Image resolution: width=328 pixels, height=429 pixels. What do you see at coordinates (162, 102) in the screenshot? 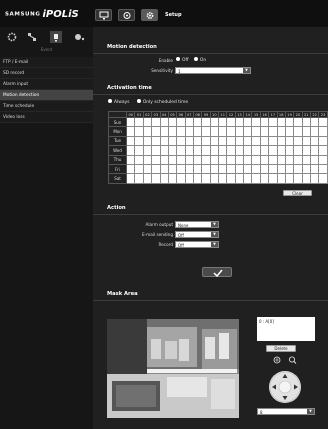
I see `scheduled-radio: Only scheduled time` at bounding box center [162, 102].